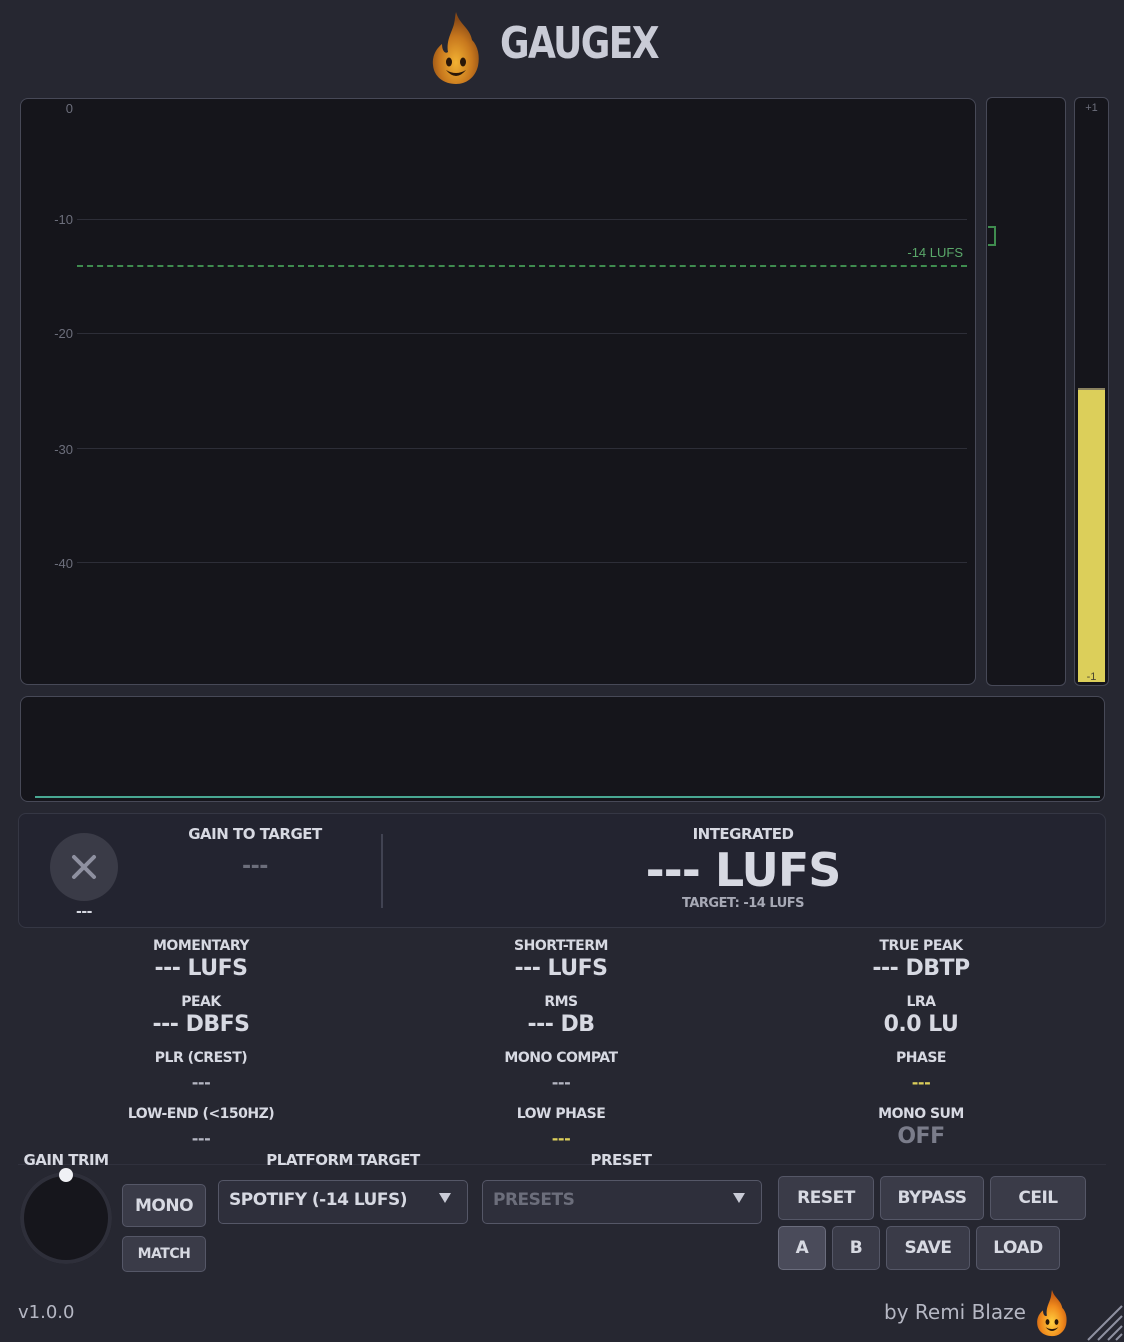 The height and width of the screenshot is (1342, 1124). I want to click on stat-value: --- DB, so click(561, 1024).